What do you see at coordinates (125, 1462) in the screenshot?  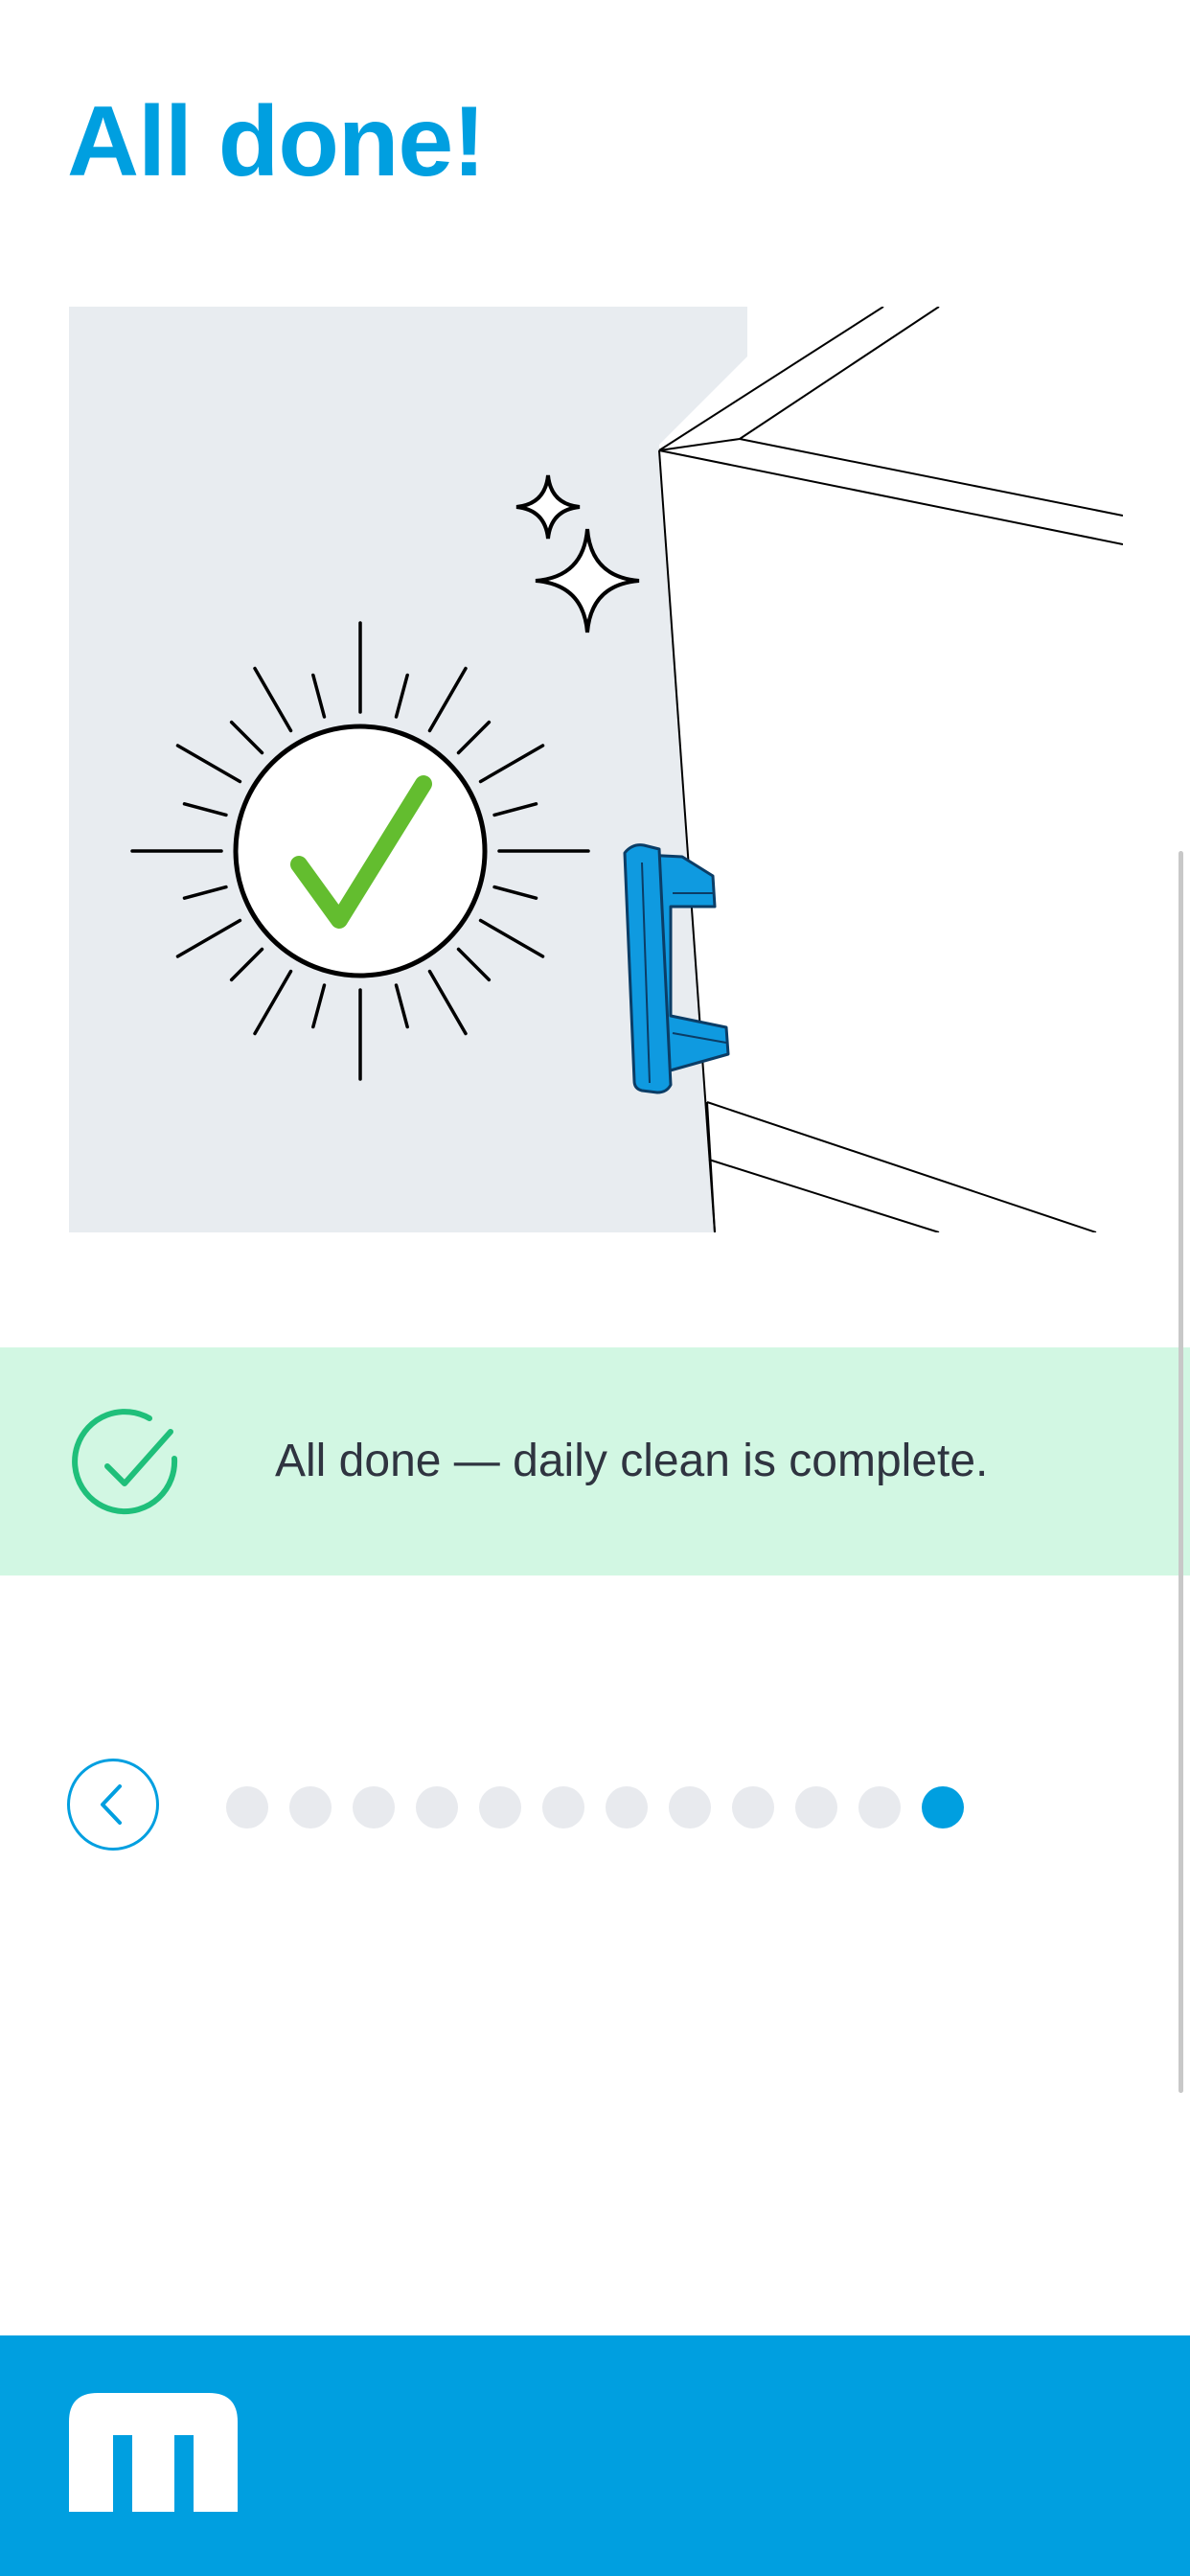 I see `check-circle-icon` at bounding box center [125, 1462].